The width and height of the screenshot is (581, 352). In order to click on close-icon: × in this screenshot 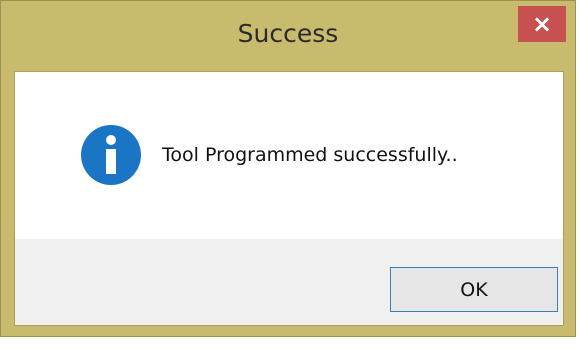, I will do `click(542, 24)`.